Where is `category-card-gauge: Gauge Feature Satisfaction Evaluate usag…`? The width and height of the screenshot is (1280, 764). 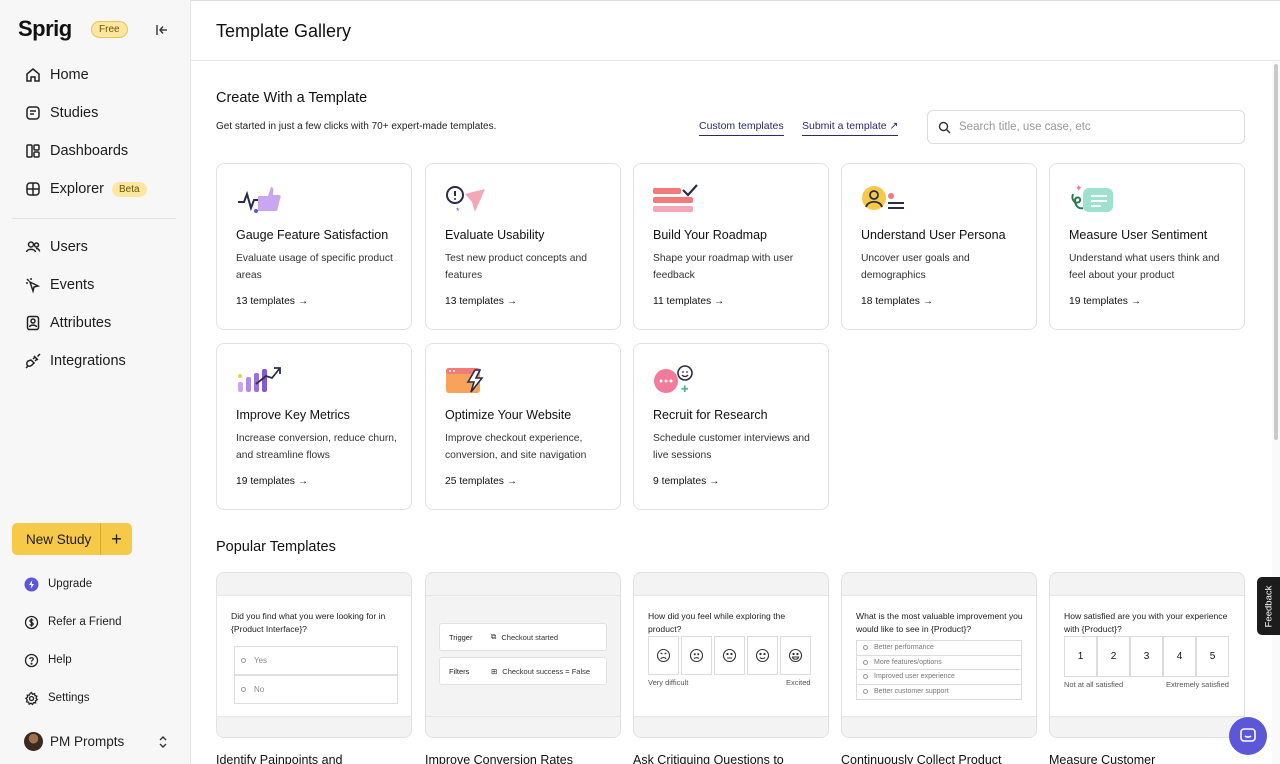
category-card-gauge: Gauge Feature Satisfaction Evaluate usag… is located at coordinates (314, 246).